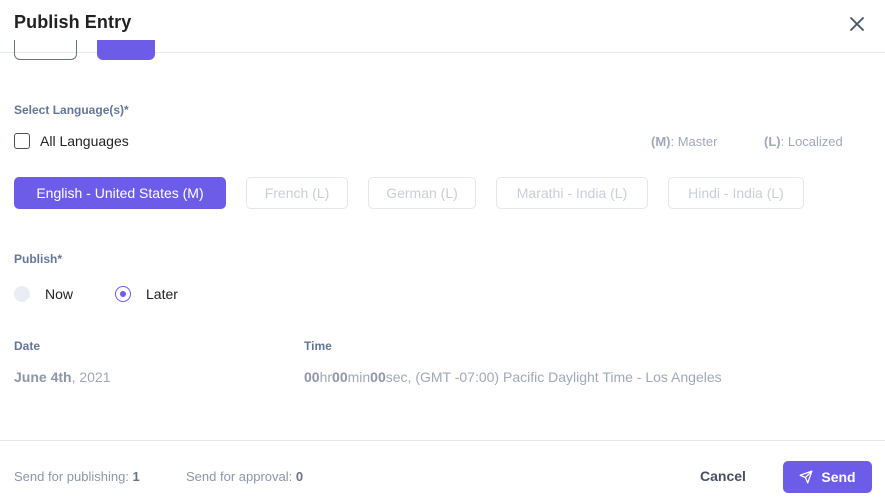 The image size is (885, 503). I want to click on publishing-count-label: Send for publishing:, so click(73, 476).